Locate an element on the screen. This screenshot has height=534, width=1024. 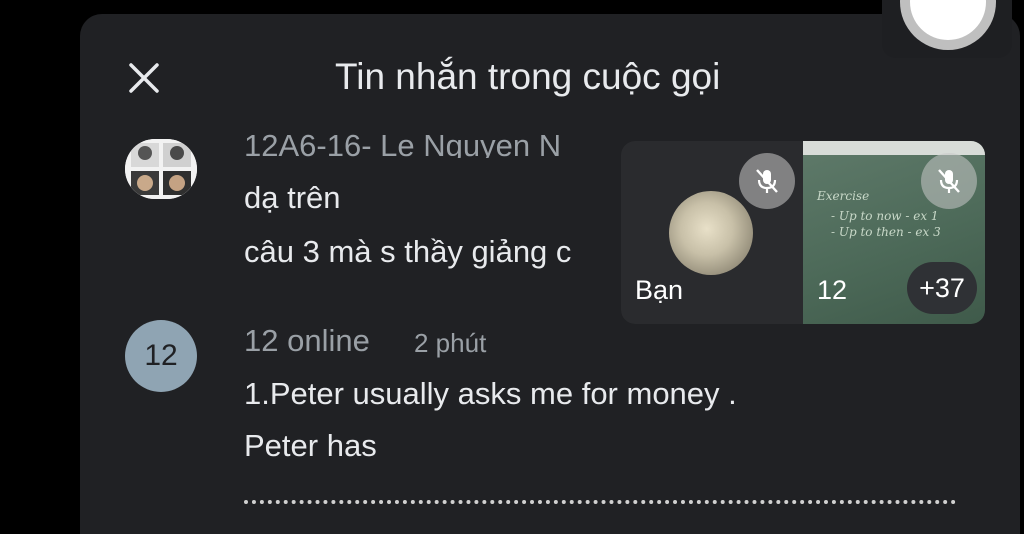
page-title: Tin nhắn trong cuộc gọi is located at coordinates (528, 76).